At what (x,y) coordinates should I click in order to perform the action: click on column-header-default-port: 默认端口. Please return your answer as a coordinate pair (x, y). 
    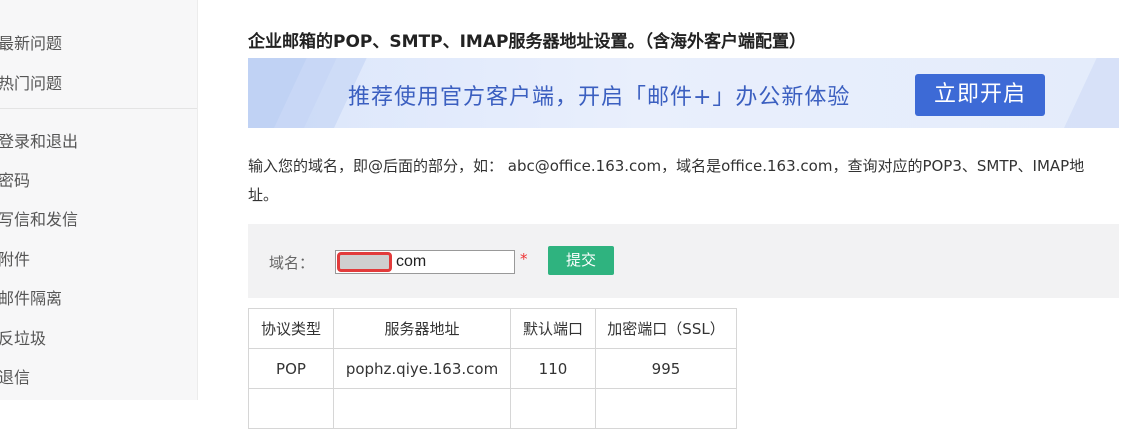
    Looking at the image, I should click on (553, 328).